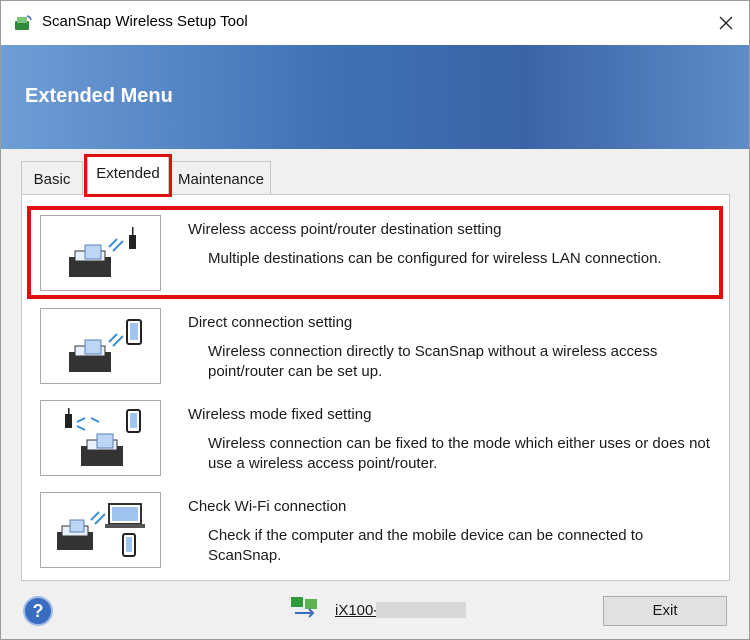 This screenshot has height=640, width=750. I want to click on tab-basic: Basic, so click(52, 178).